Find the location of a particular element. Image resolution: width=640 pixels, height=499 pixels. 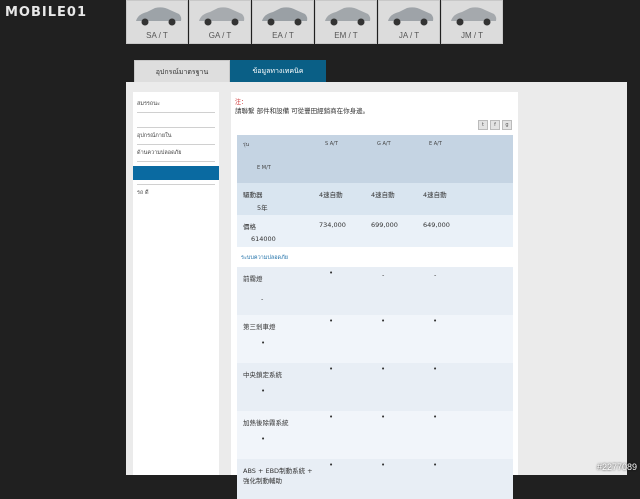

header-e-at: E A/T is located at coordinates (435, 144).